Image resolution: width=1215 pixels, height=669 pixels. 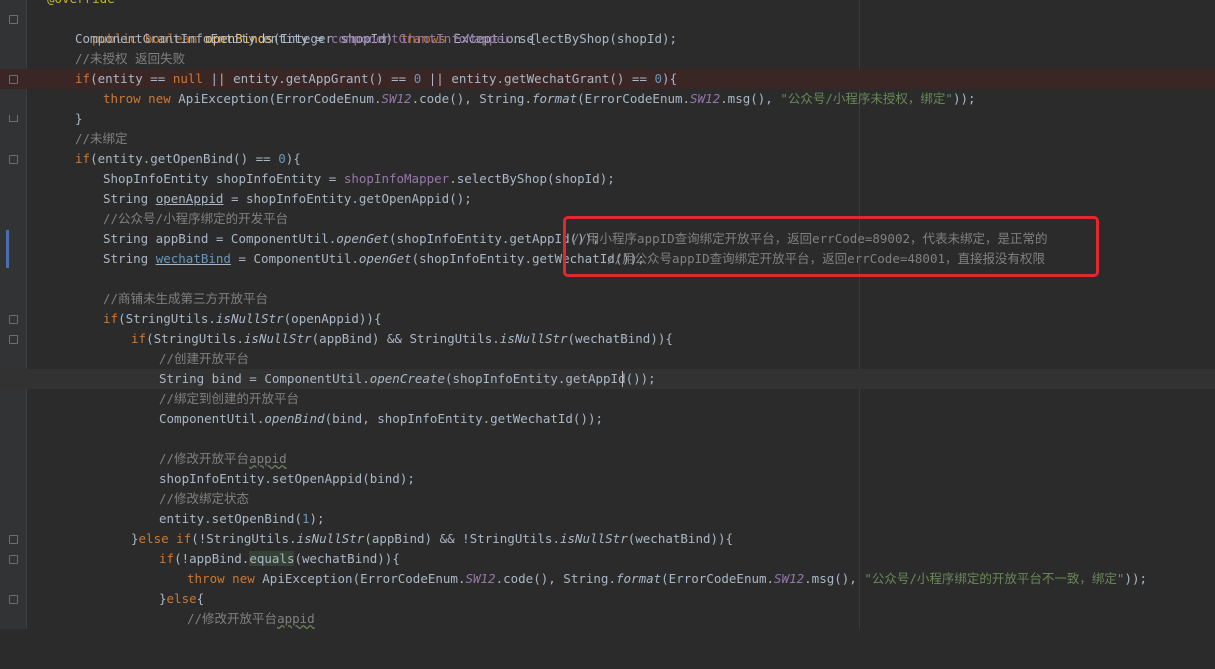 What do you see at coordinates (607, 159) in the screenshot?
I see `code-line: if(entity.getOpenBind() == 0){` at bounding box center [607, 159].